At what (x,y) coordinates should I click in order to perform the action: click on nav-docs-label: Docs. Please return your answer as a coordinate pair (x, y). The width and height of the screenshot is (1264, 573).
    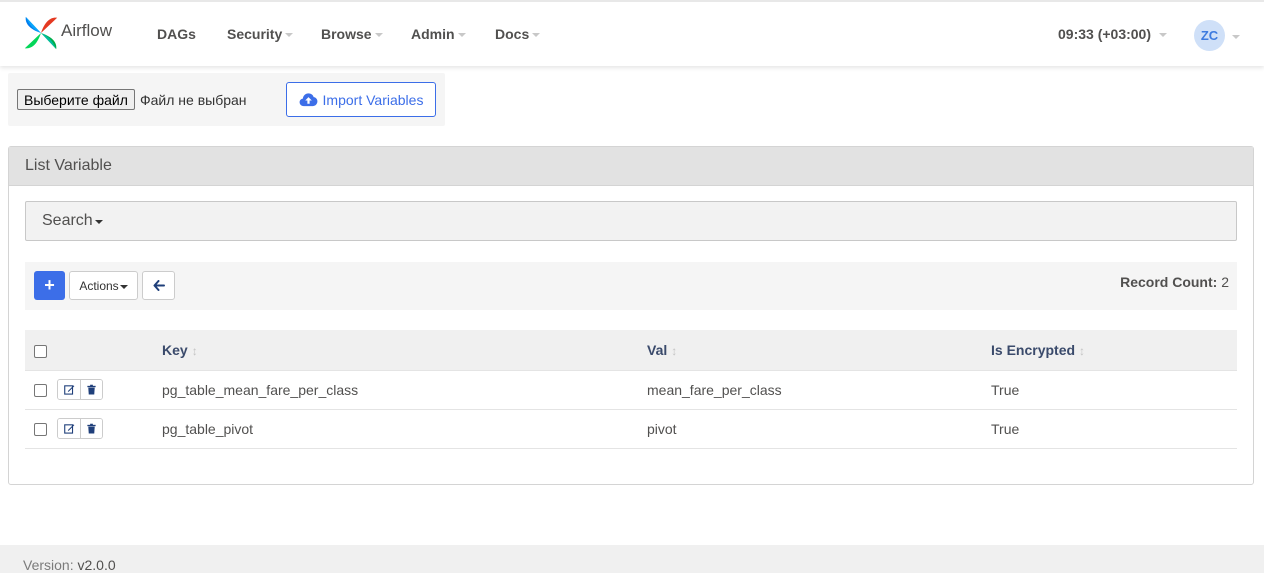
    Looking at the image, I should click on (512, 34).